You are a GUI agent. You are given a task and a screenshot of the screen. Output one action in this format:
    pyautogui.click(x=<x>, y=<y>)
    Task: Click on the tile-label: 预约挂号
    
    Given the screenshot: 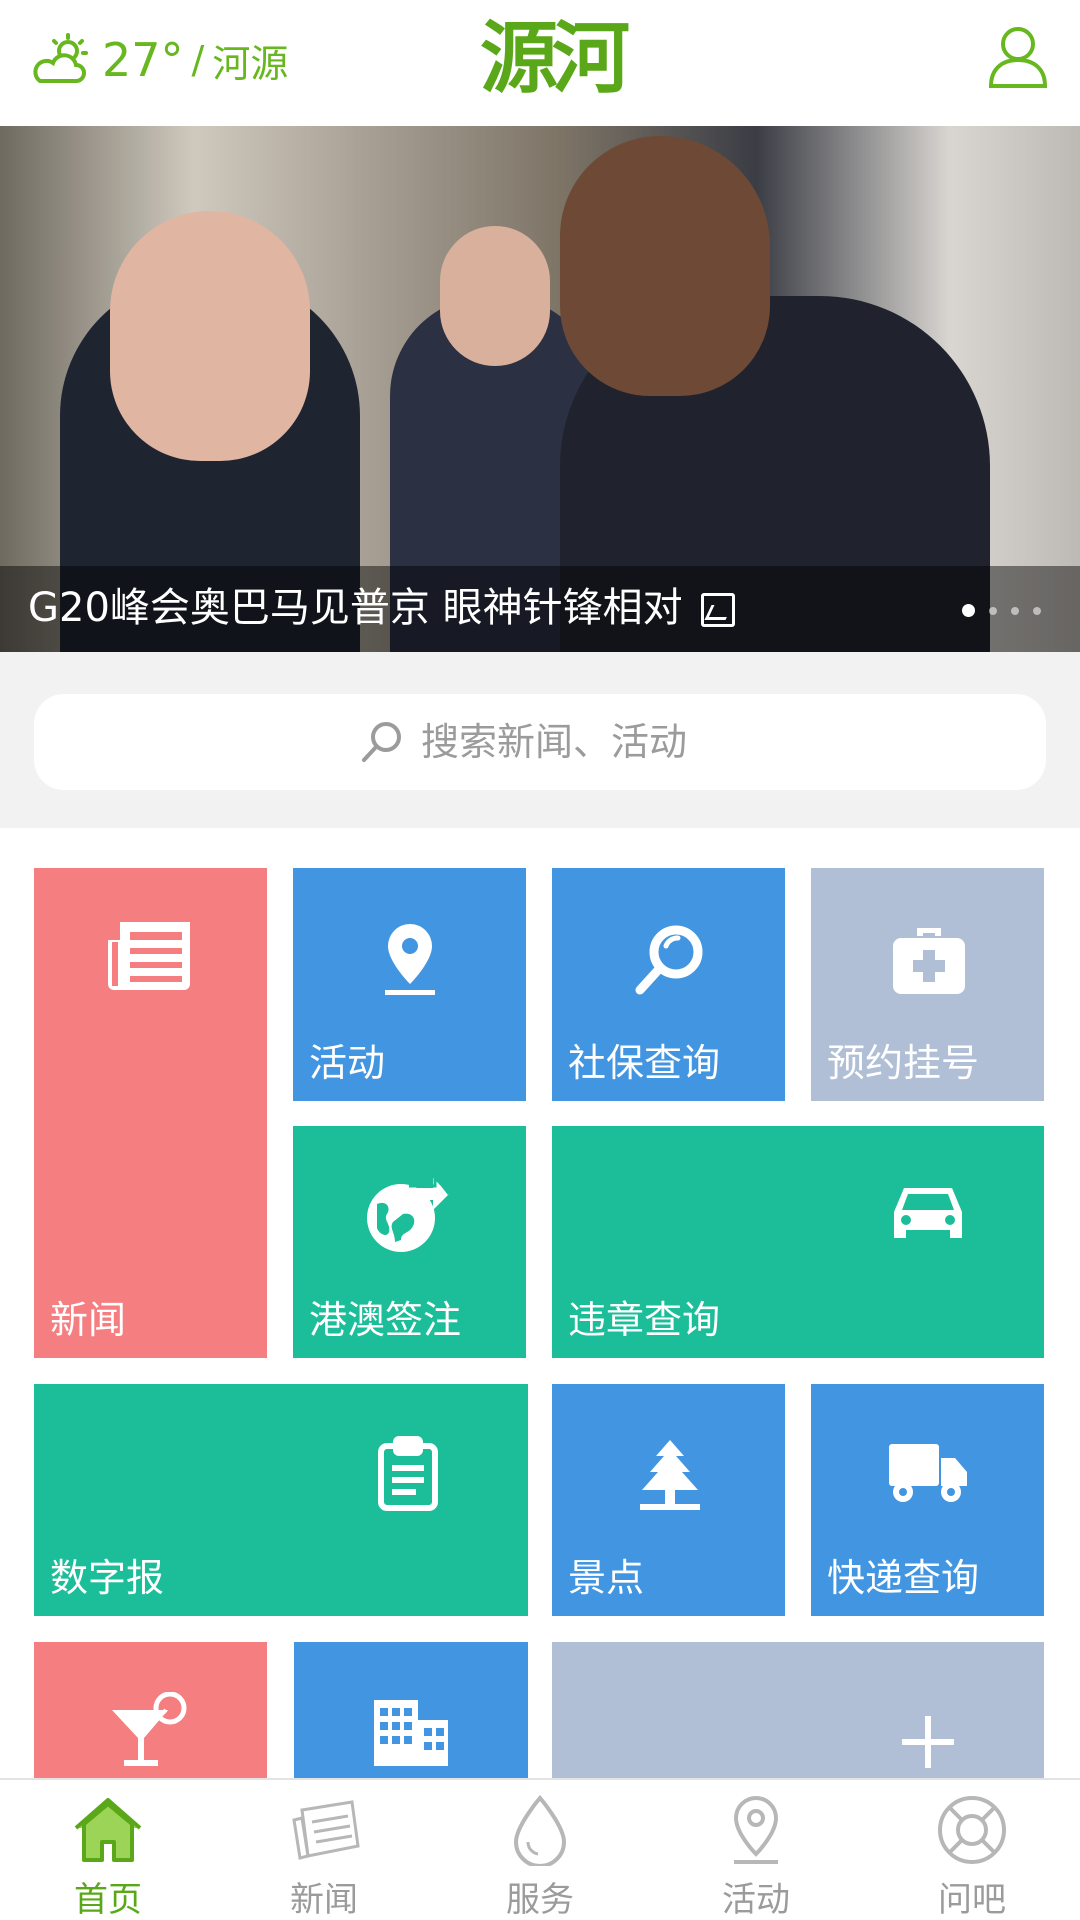 What is the action you would take?
    pyautogui.click(x=903, y=1063)
    